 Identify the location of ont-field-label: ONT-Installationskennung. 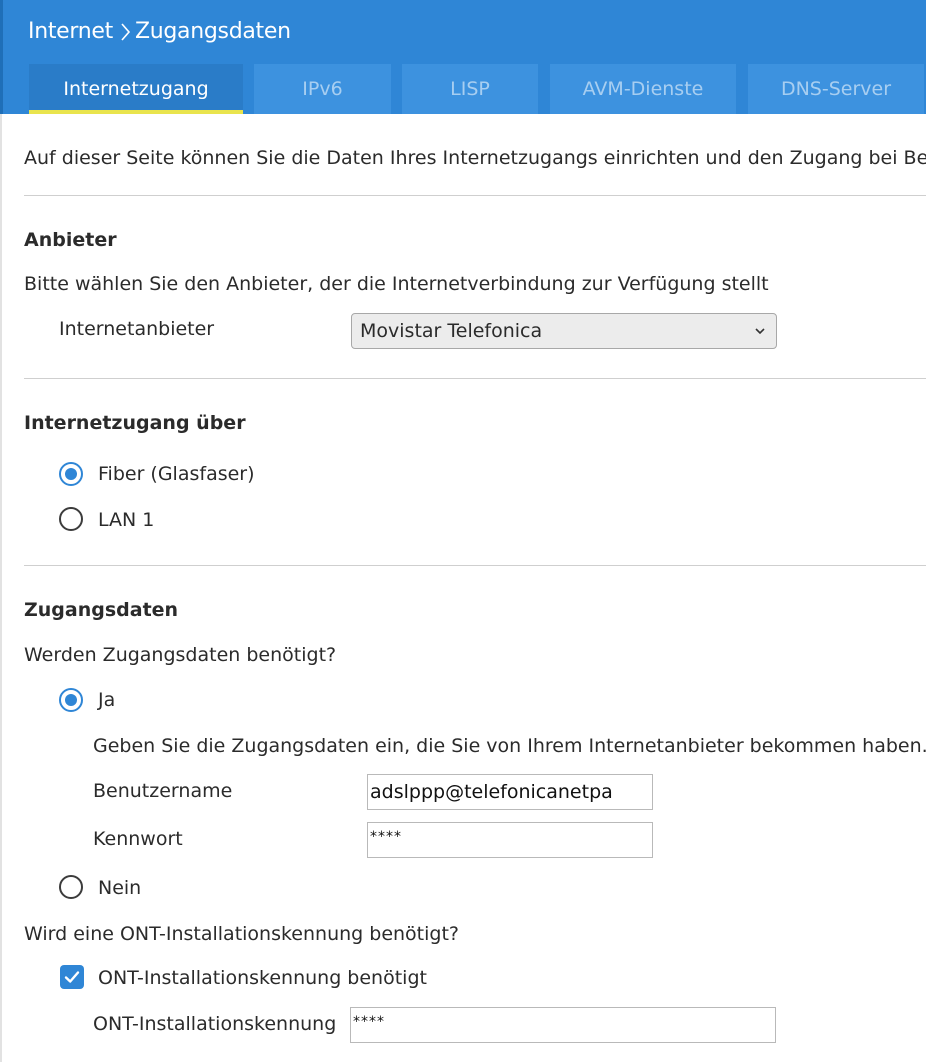
(215, 1024).